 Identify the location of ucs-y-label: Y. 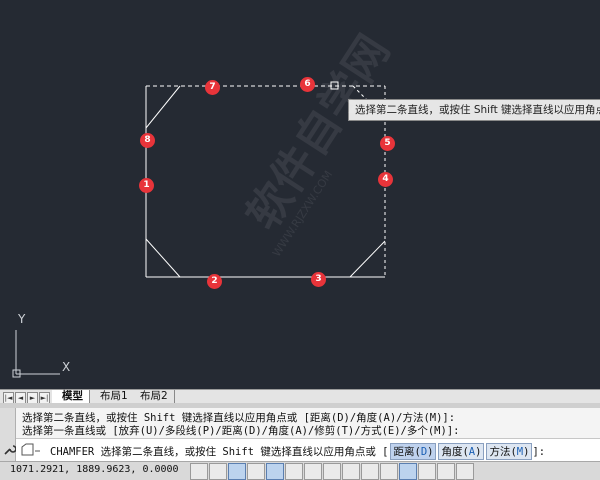
(22, 319).